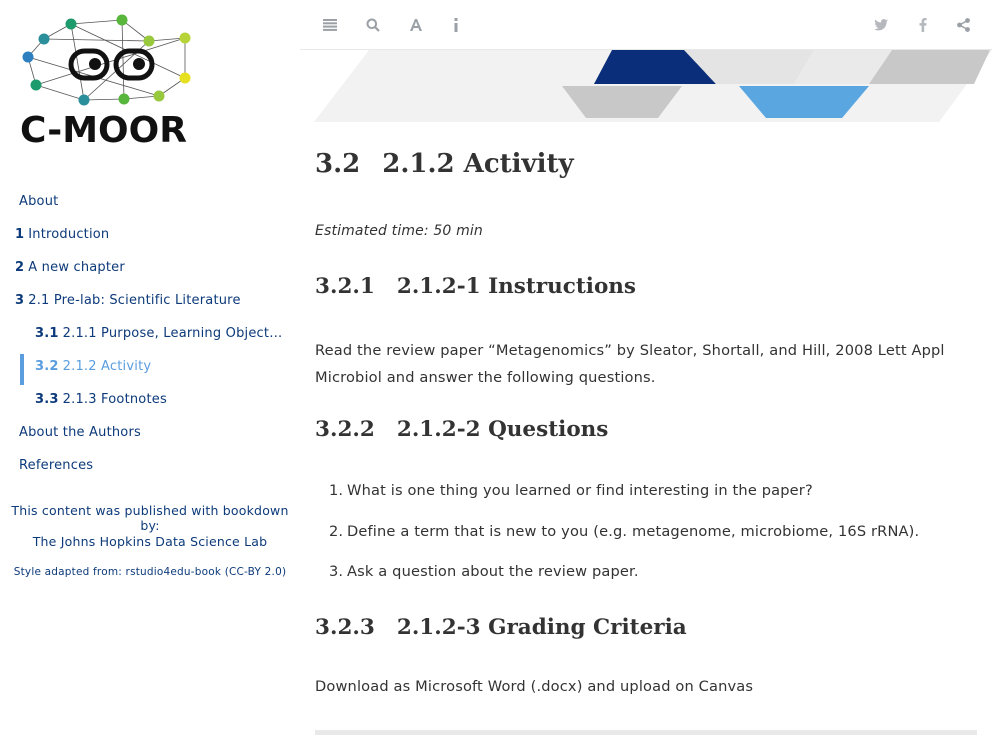 This screenshot has width=992, height=744. I want to click on toc-item-number: 2, so click(20, 267).